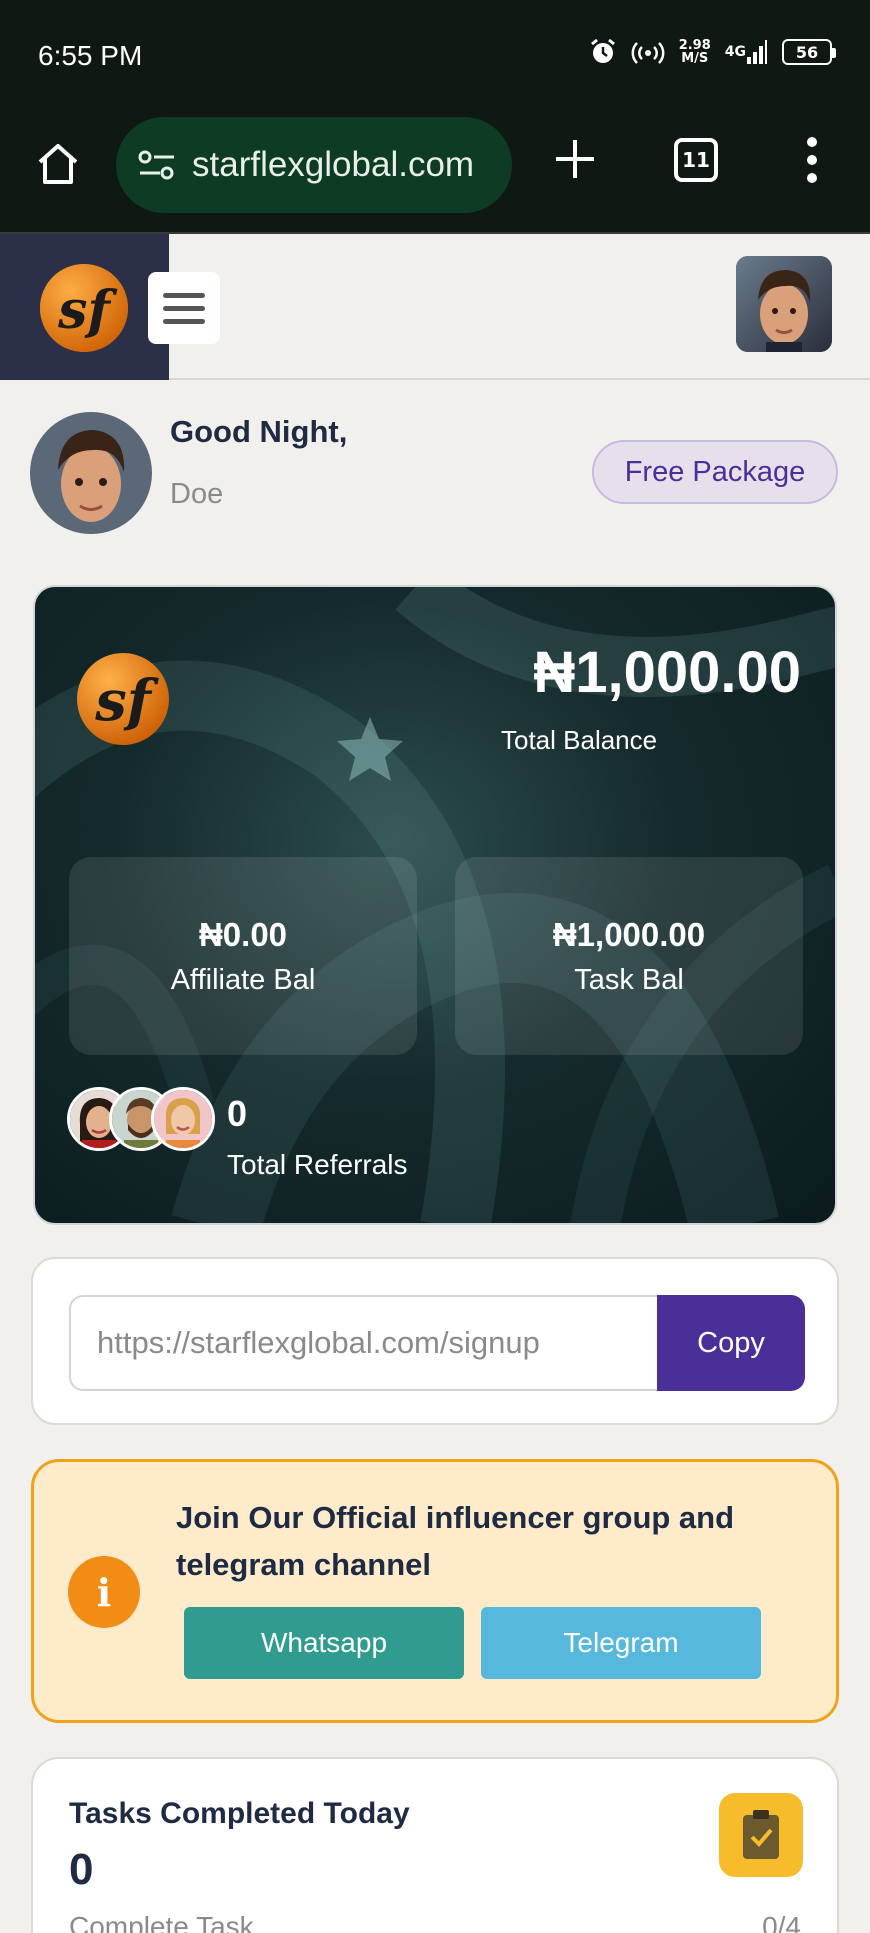  I want to click on network-speed: 2.98 M/S, so click(695, 52).